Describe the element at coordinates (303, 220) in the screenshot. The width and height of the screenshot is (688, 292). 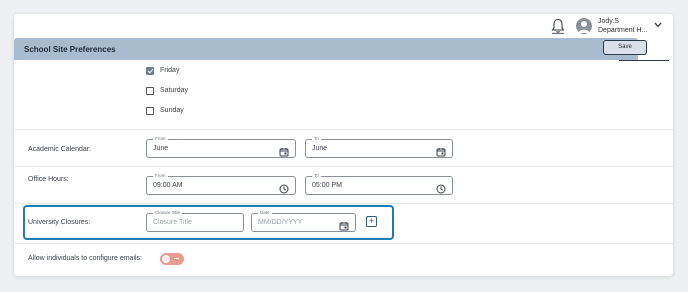
I see `closure-date-input: Date MM/DD/YYYY` at that location.